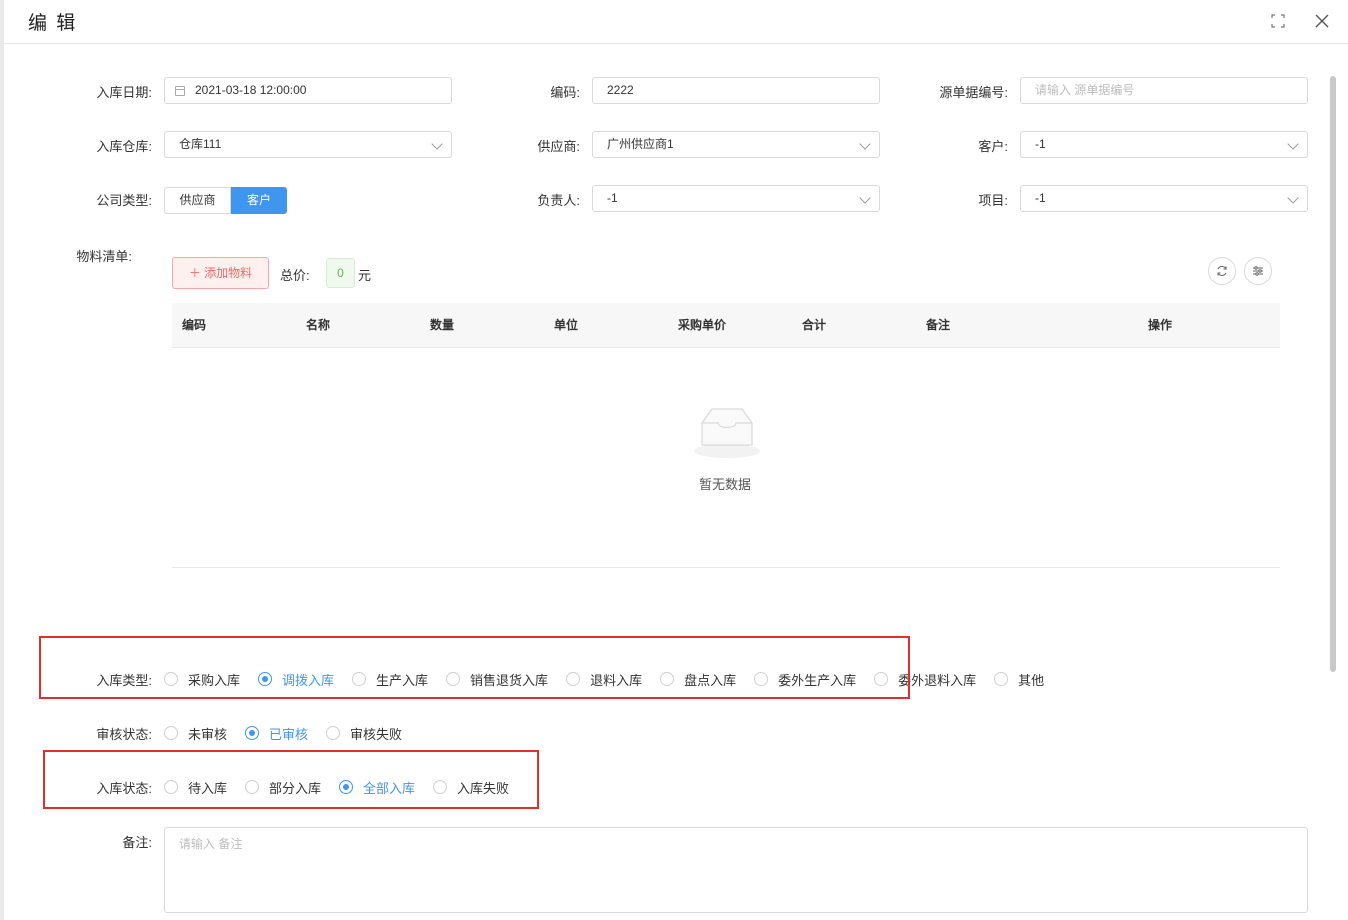 This screenshot has height=920, width=1348. What do you see at coordinates (340, 273) in the screenshot?
I see `total-price-value: 0` at bounding box center [340, 273].